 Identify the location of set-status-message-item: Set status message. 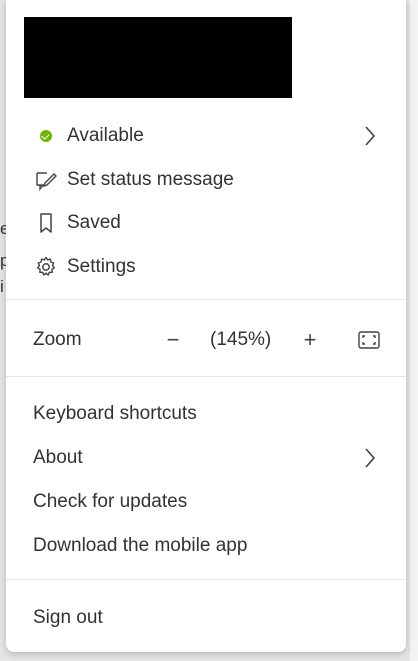
(206, 180).